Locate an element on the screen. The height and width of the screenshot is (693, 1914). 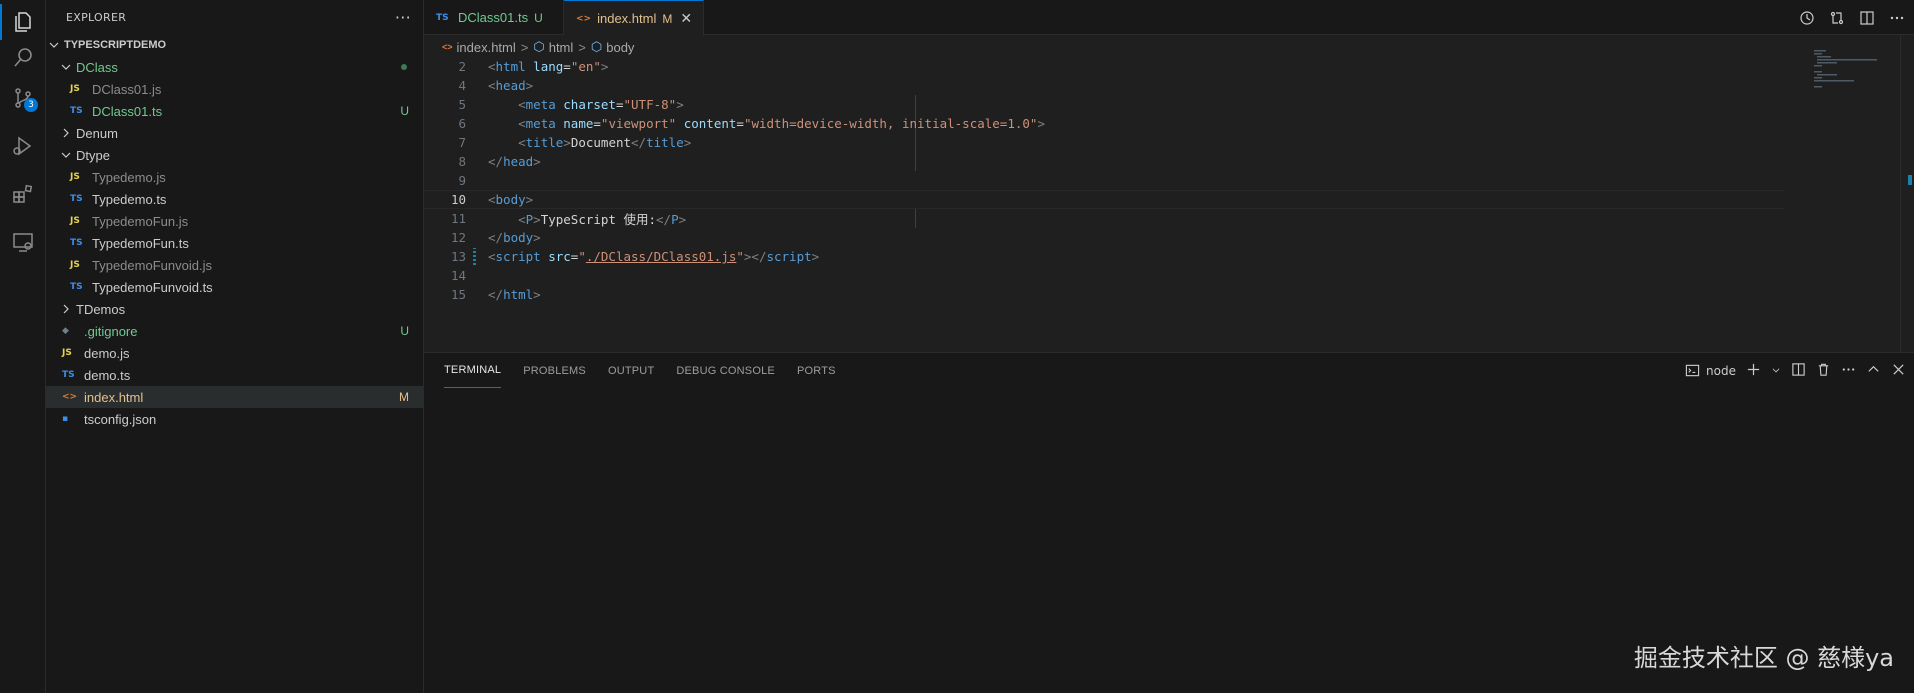
line-number: 14 is located at coordinates (458, 275).